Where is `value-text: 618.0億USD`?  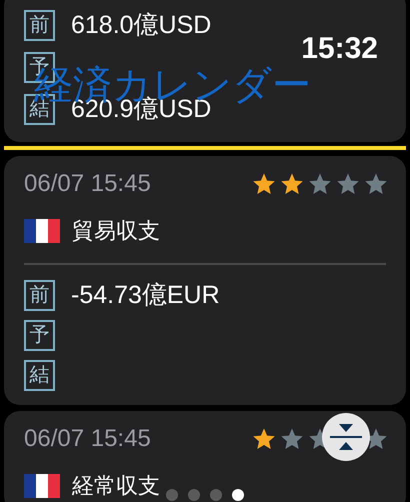 value-text: 618.0億USD is located at coordinates (141, 25).